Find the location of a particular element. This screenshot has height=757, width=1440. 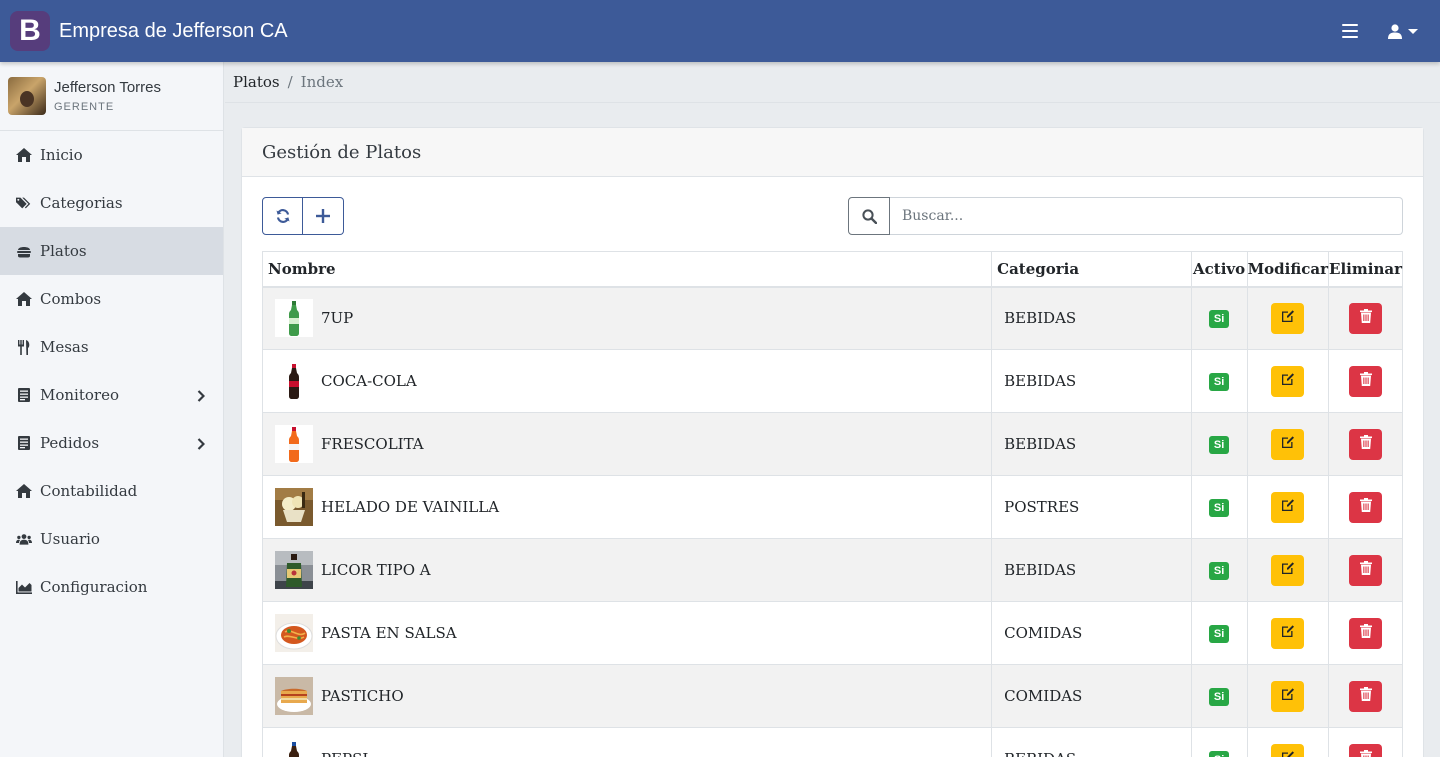

sidebar-item-label: Platos is located at coordinates (63, 251).